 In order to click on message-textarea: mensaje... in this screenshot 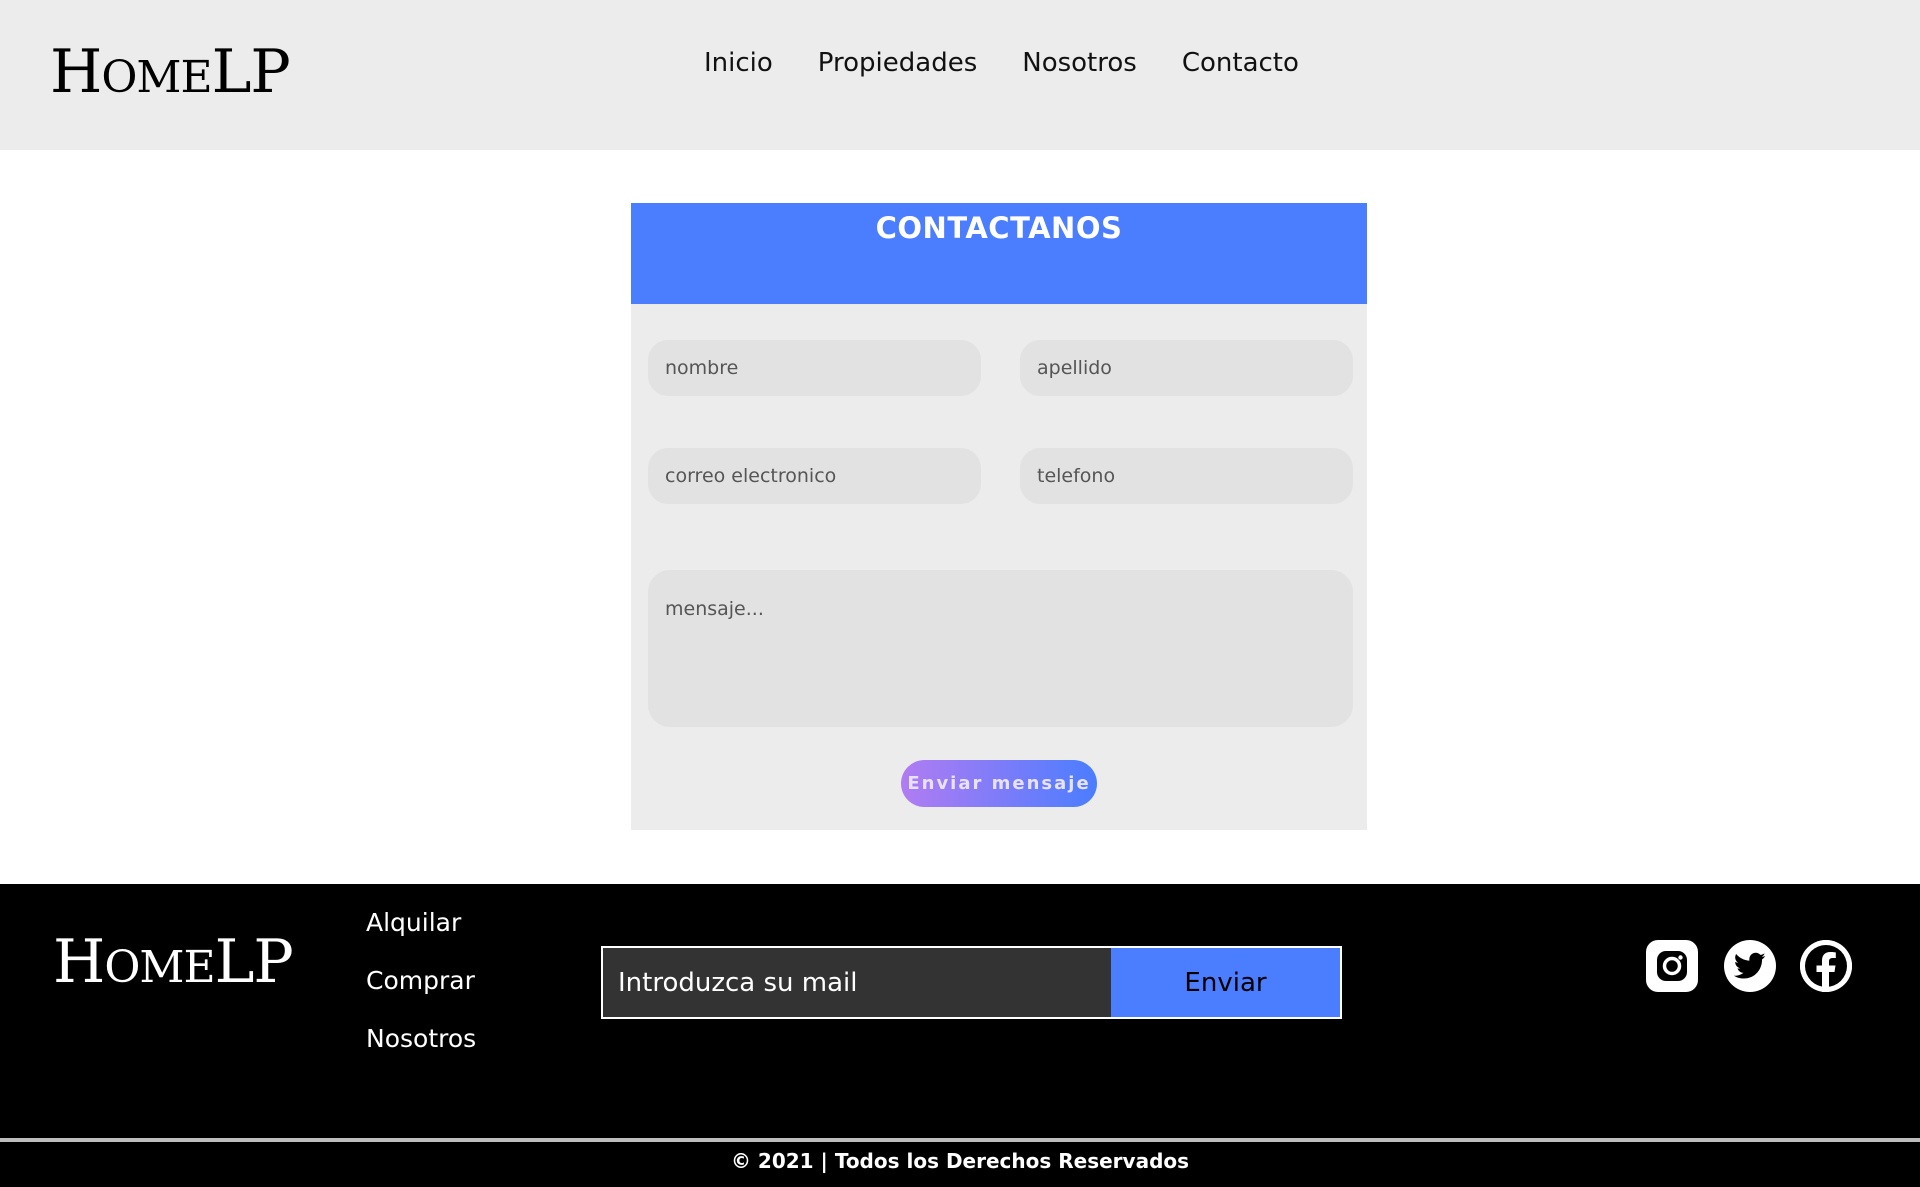, I will do `click(1000, 648)`.